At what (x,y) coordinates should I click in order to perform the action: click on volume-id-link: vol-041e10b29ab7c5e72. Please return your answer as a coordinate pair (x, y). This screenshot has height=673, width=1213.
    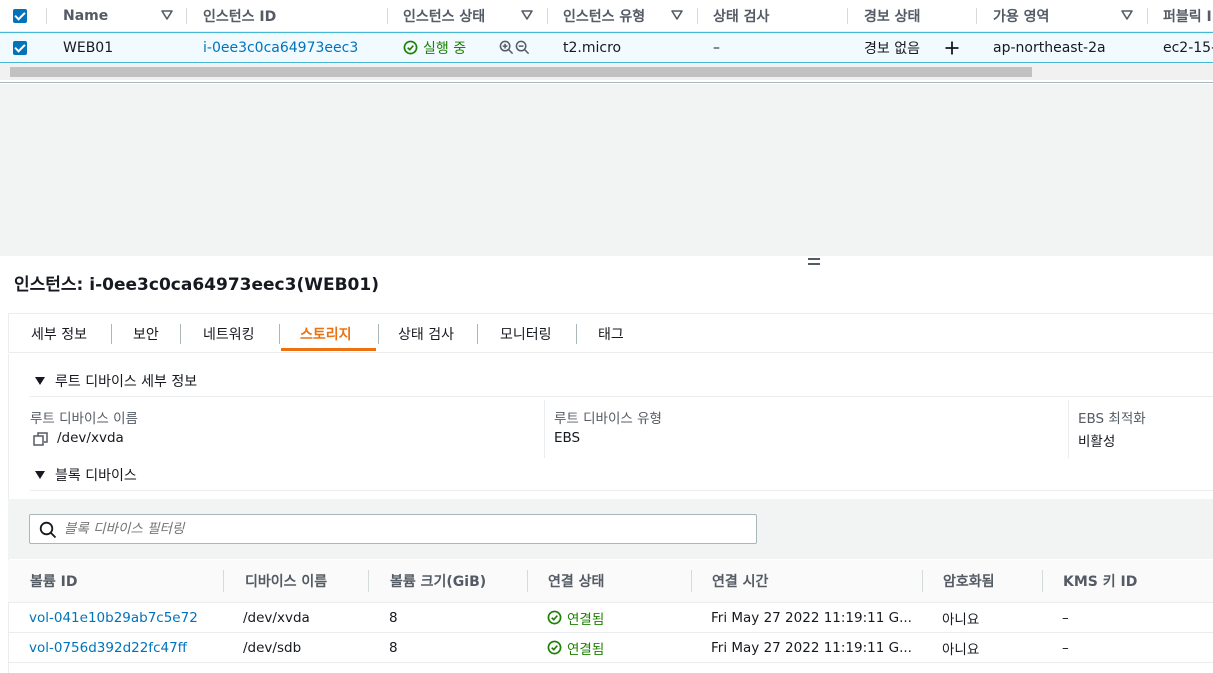
    Looking at the image, I should click on (129, 617).